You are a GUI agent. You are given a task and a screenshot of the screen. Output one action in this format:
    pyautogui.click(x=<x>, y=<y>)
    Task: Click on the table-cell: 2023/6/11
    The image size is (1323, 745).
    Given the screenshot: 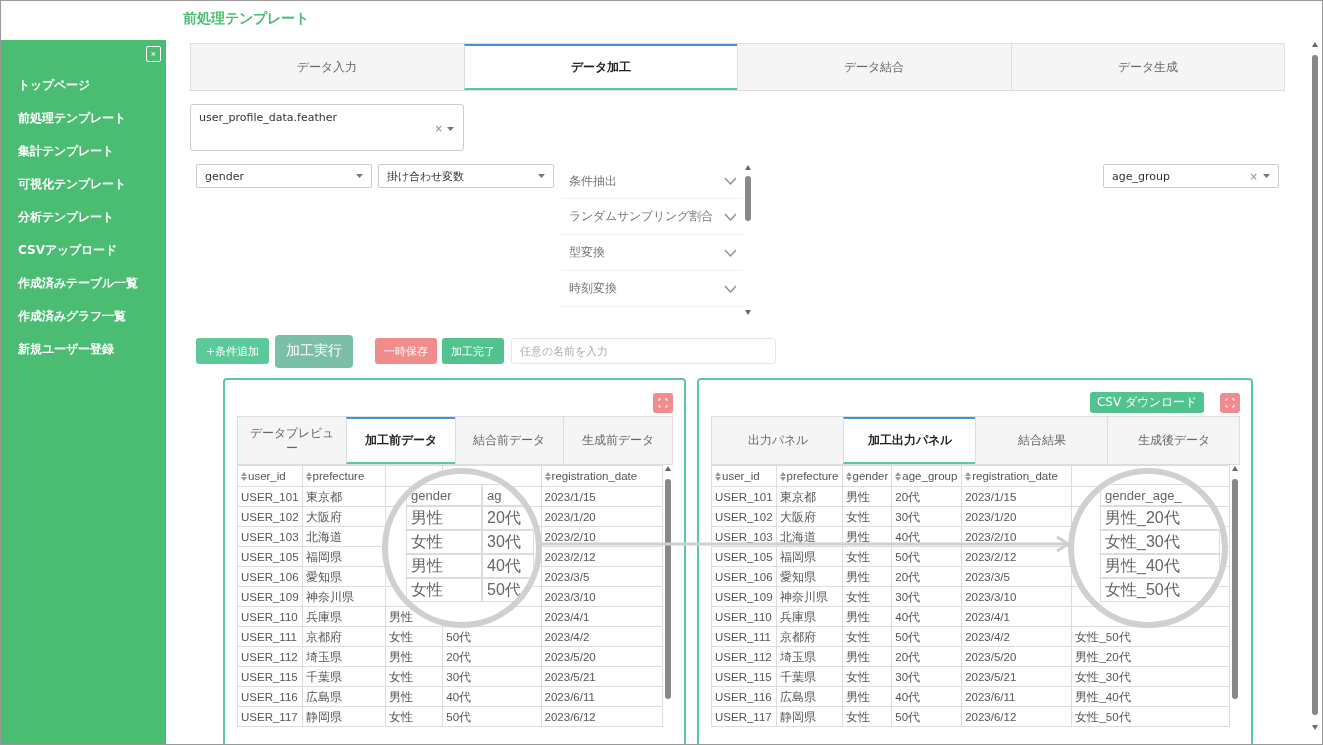 What is the action you would take?
    pyautogui.click(x=990, y=696)
    